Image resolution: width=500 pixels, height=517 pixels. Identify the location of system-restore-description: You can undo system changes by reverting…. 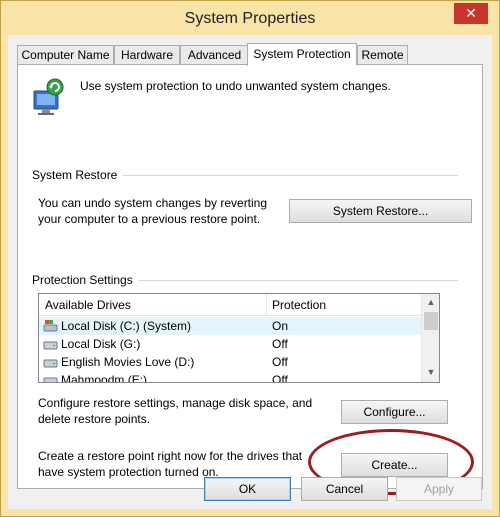
(152, 211).